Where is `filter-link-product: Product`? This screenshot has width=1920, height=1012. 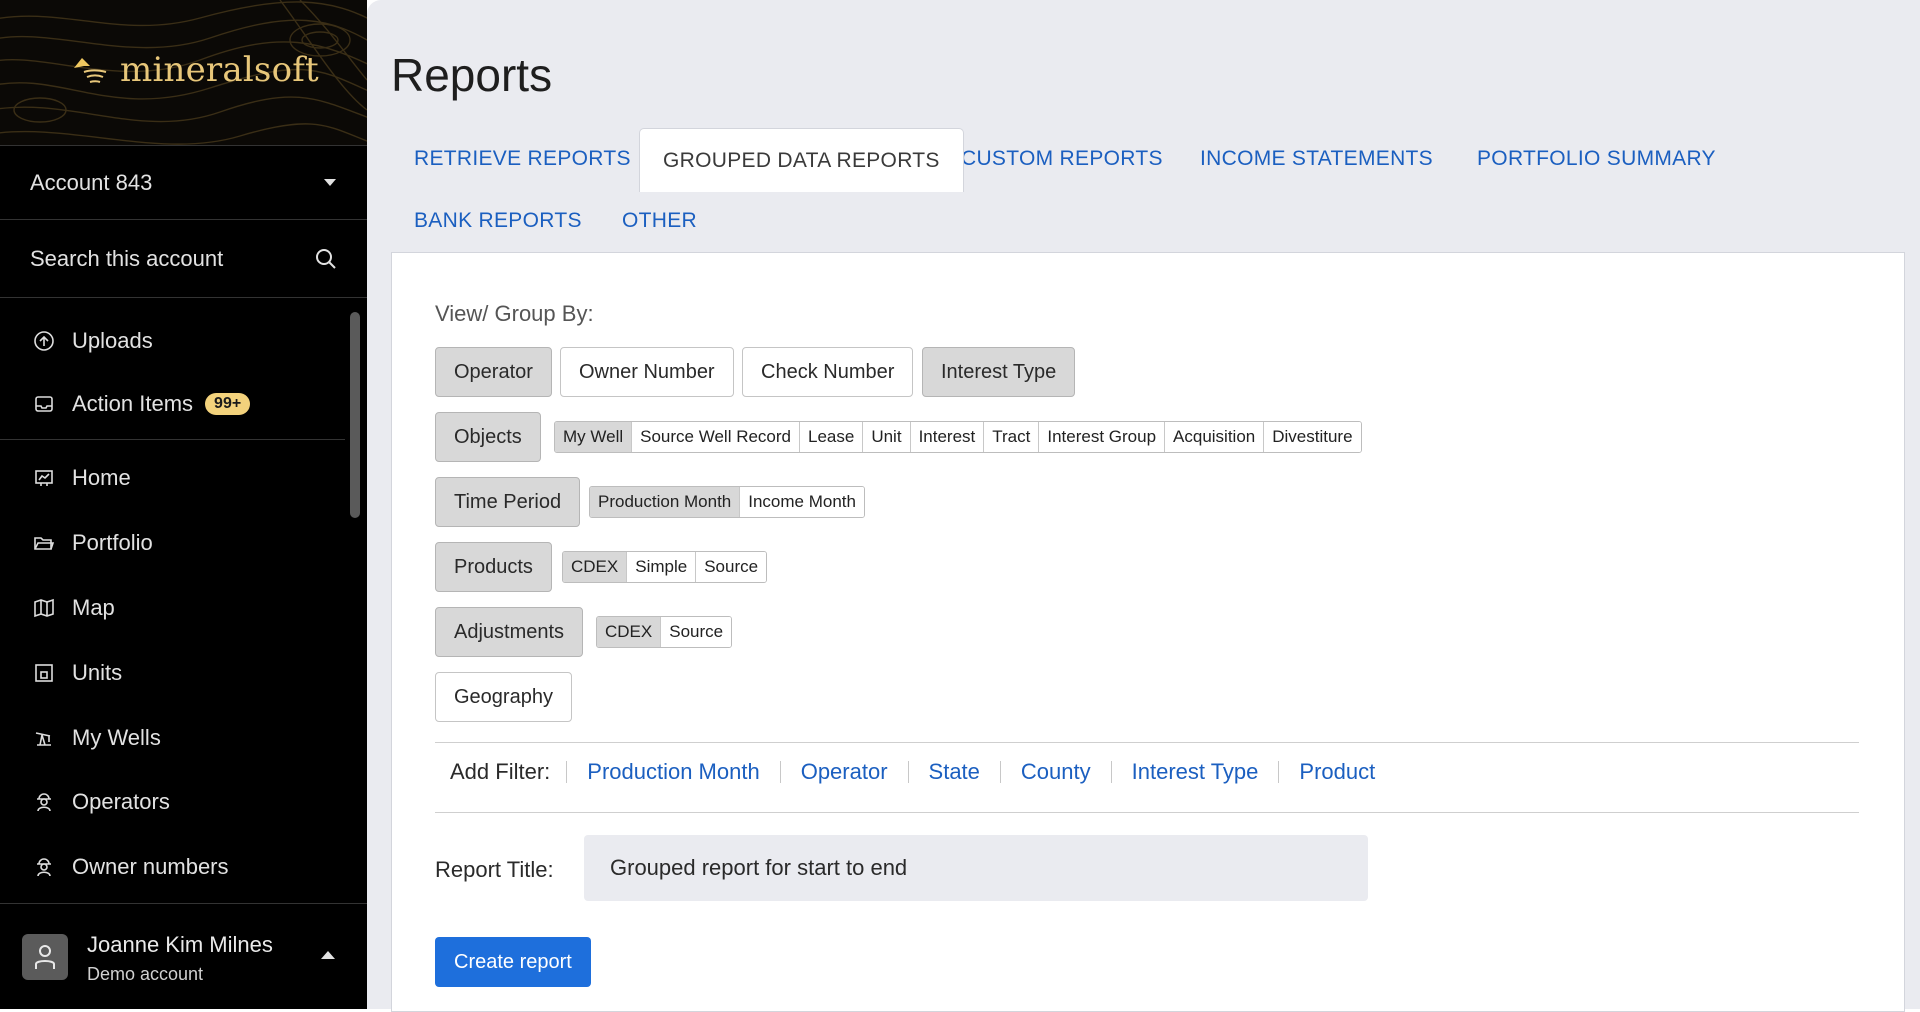 filter-link-product: Product is located at coordinates (1337, 772).